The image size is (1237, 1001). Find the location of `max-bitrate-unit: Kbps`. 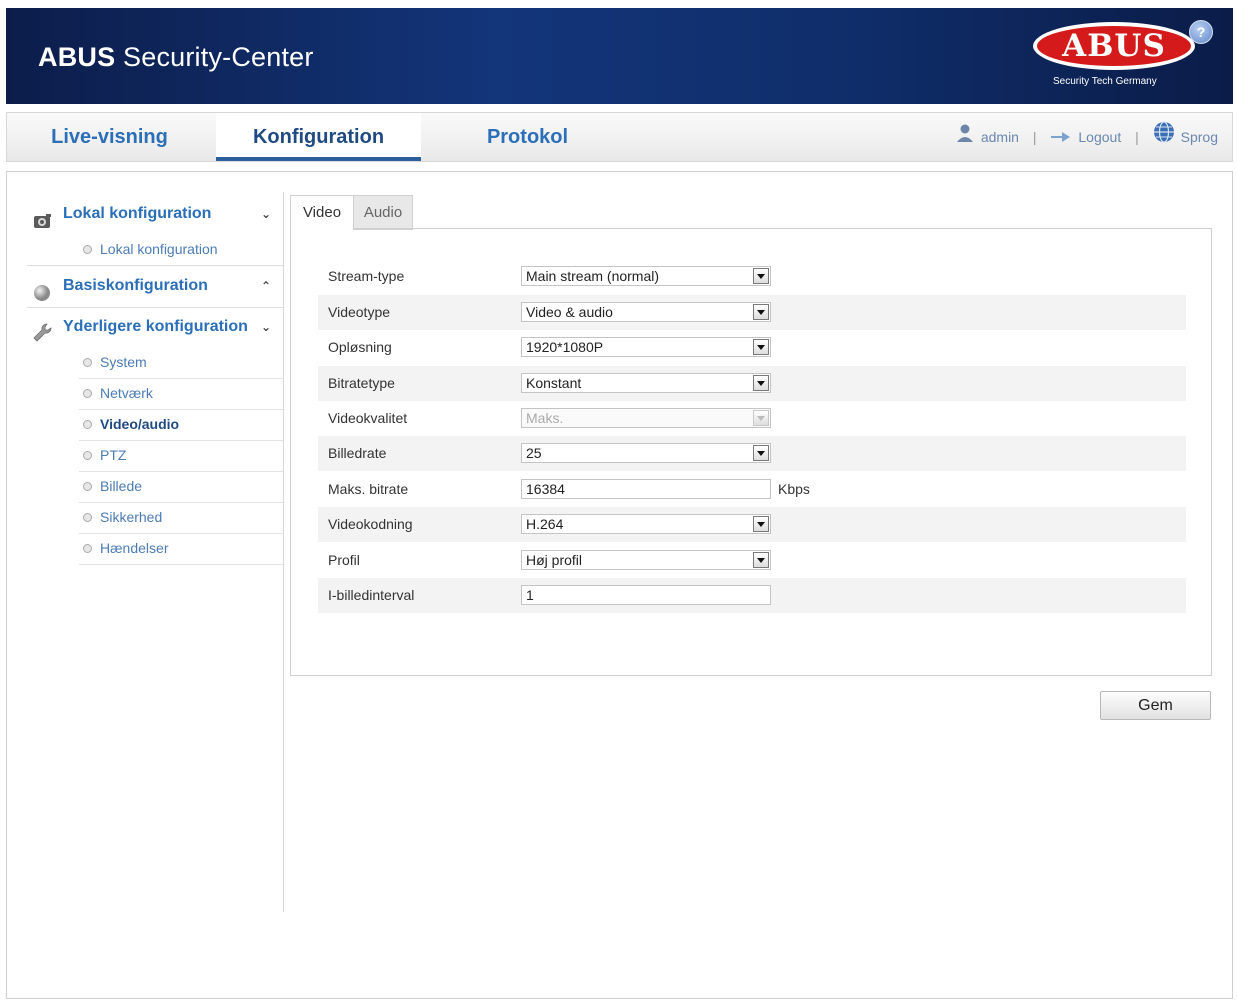

max-bitrate-unit: Kbps is located at coordinates (794, 489).